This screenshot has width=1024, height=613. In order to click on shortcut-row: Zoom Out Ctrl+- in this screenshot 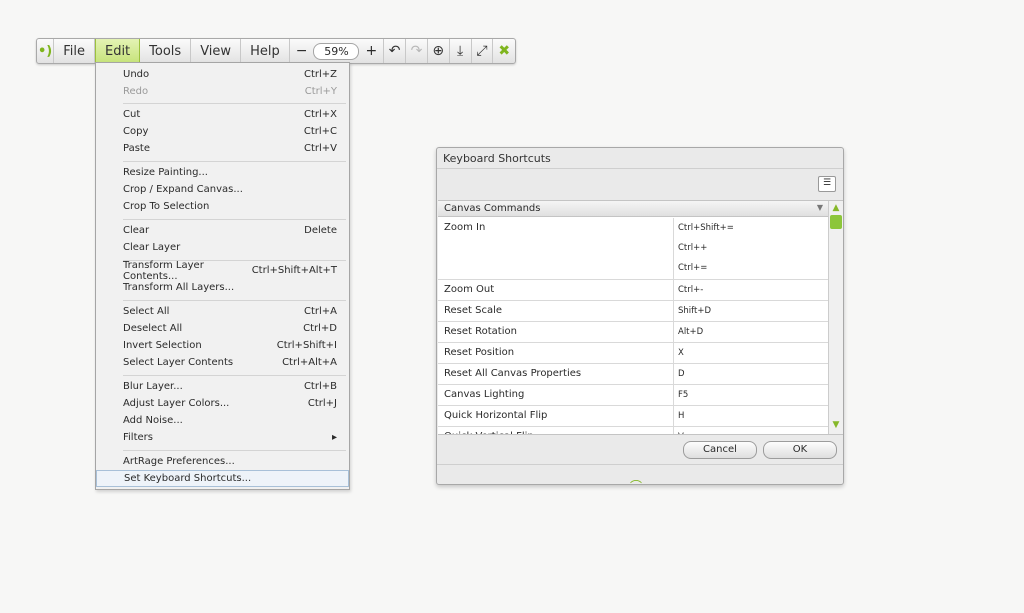, I will do `click(633, 290)`.